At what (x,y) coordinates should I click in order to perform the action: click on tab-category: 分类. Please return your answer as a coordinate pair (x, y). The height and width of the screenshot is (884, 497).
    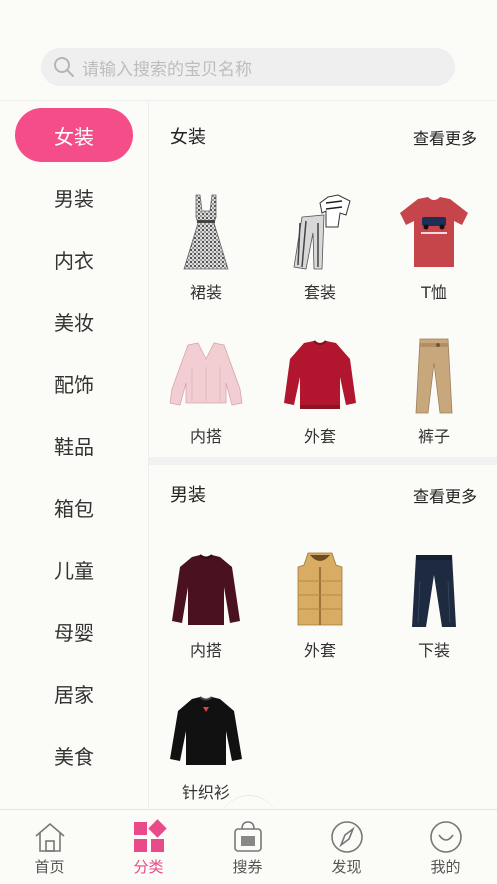
    Looking at the image, I should click on (148, 847).